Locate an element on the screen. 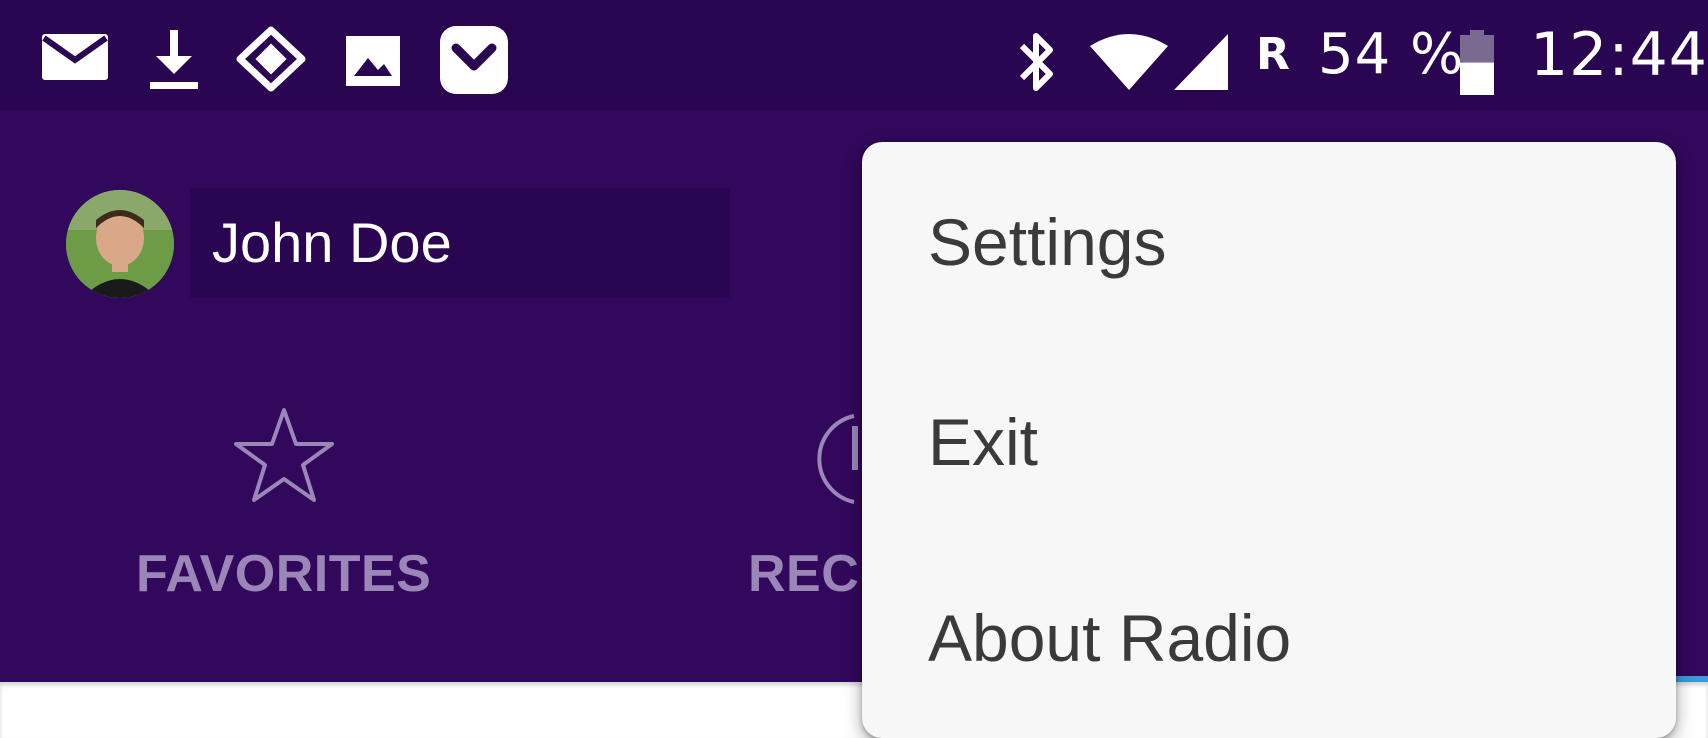  menu-item-about-radio: About Radio is located at coordinates (1269, 638).